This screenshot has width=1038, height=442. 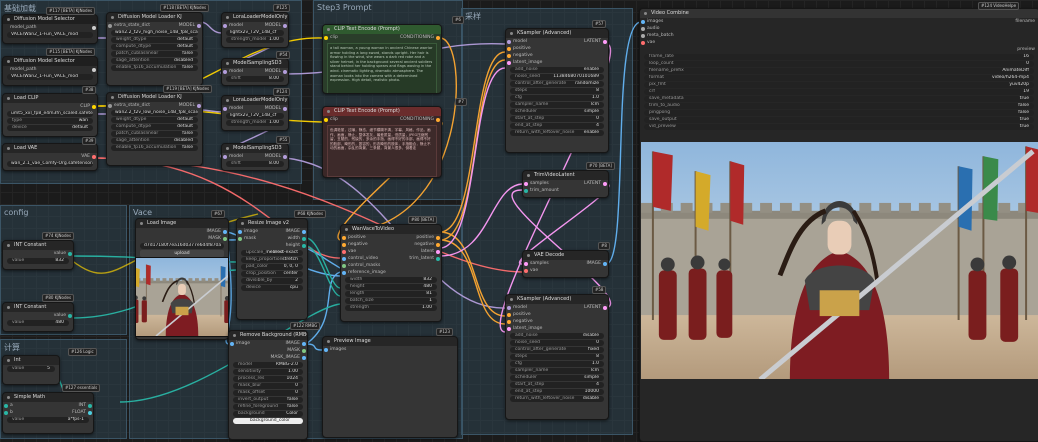 I want to click on ks1-steps-widget: steps 8, so click(x=557, y=91).